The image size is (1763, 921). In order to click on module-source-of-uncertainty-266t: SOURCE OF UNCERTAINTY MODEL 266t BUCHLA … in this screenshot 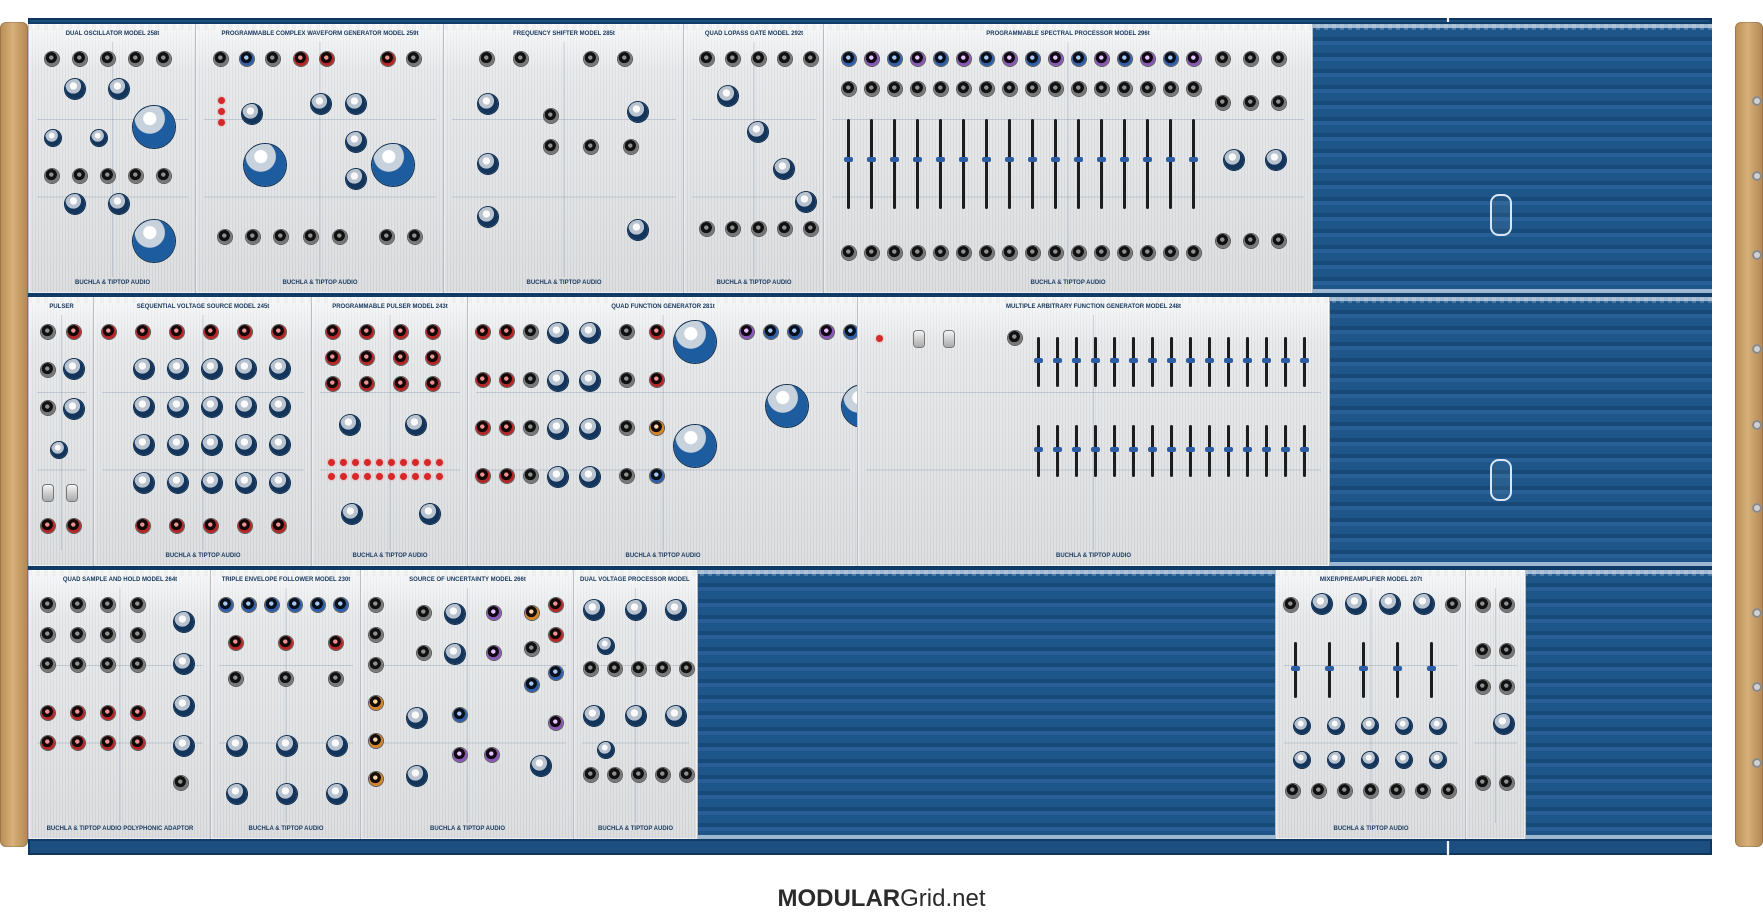, I will do `click(467, 704)`.